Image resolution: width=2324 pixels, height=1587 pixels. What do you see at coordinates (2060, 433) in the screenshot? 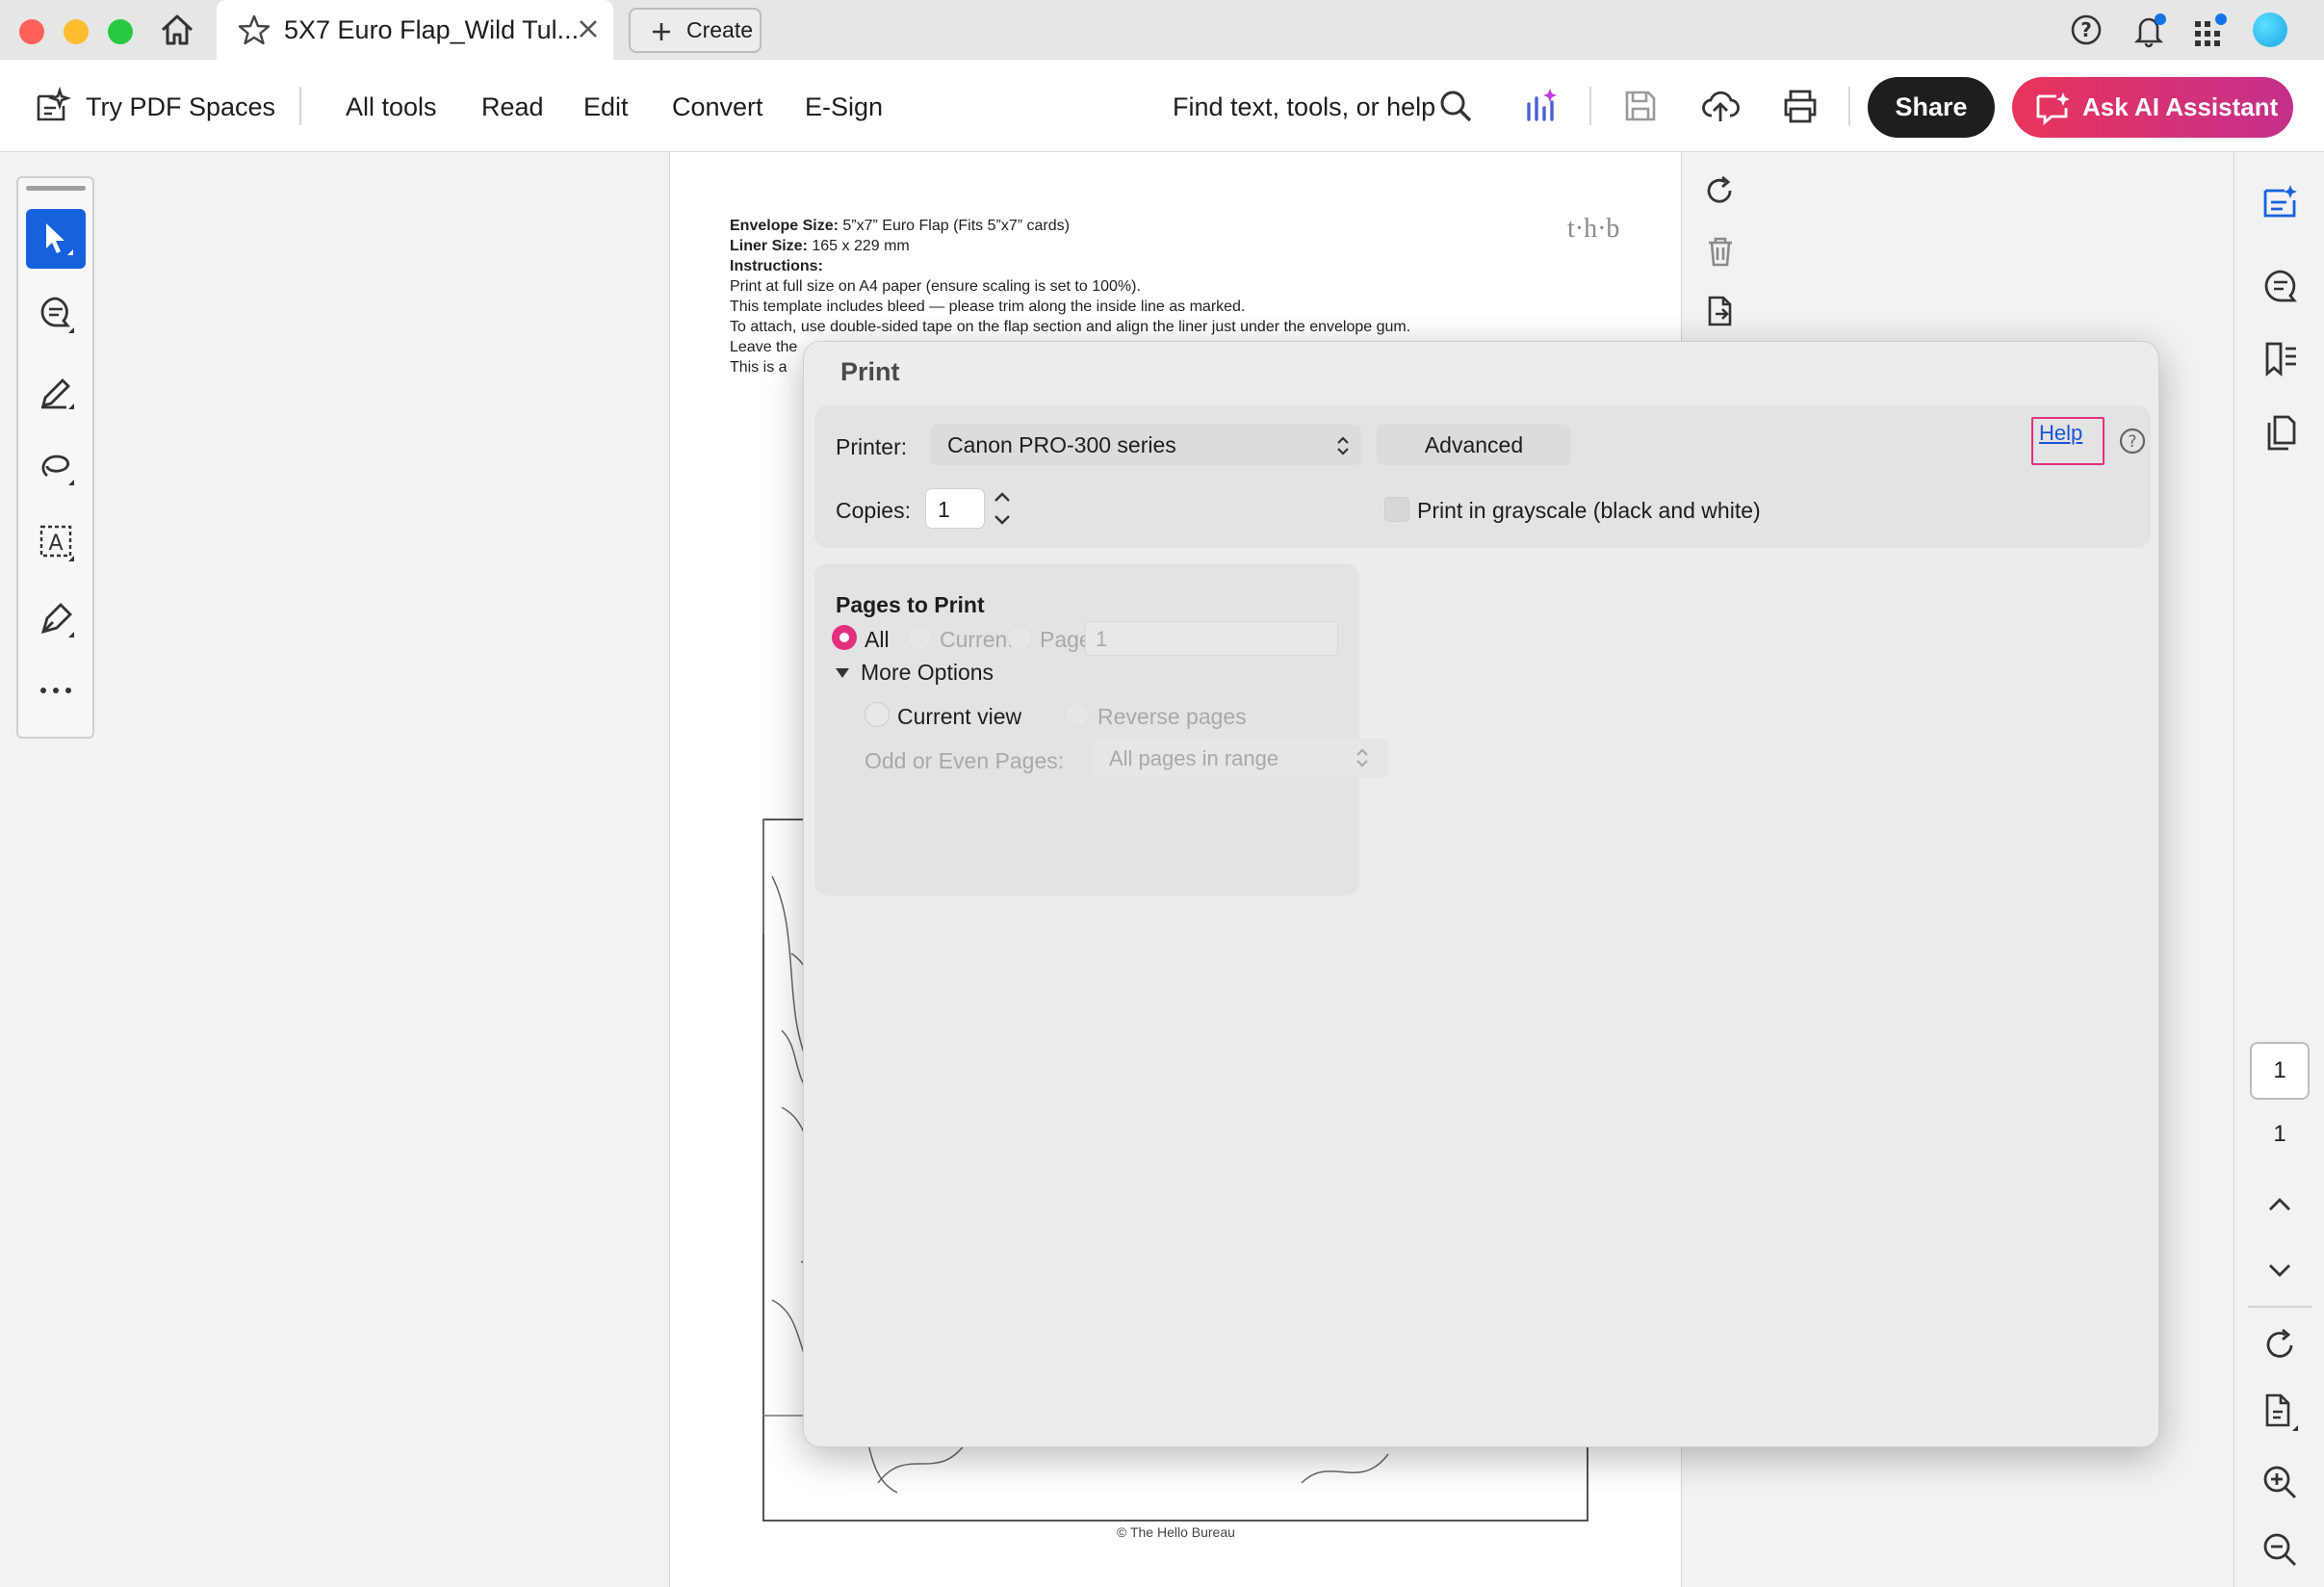
I see `help-link: Help` at bounding box center [2060, 433].